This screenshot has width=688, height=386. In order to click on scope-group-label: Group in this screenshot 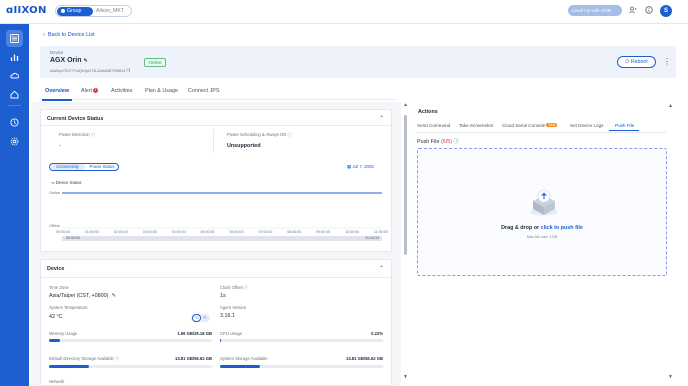, I will do `click(74, 11)`.